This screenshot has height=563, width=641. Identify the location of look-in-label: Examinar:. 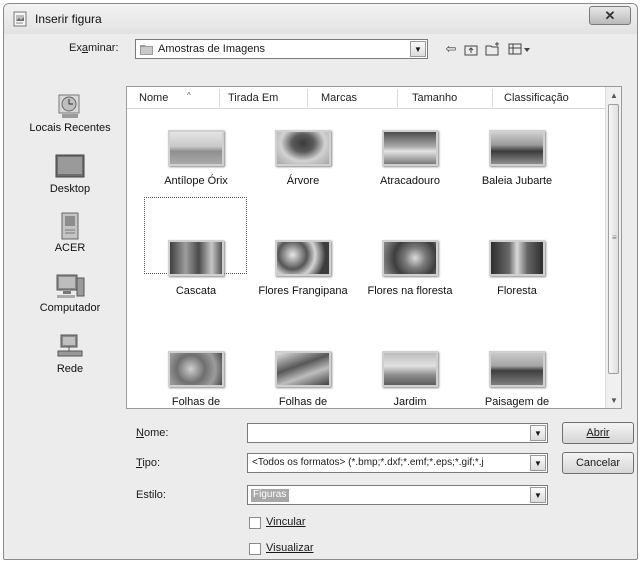
(94, 48).